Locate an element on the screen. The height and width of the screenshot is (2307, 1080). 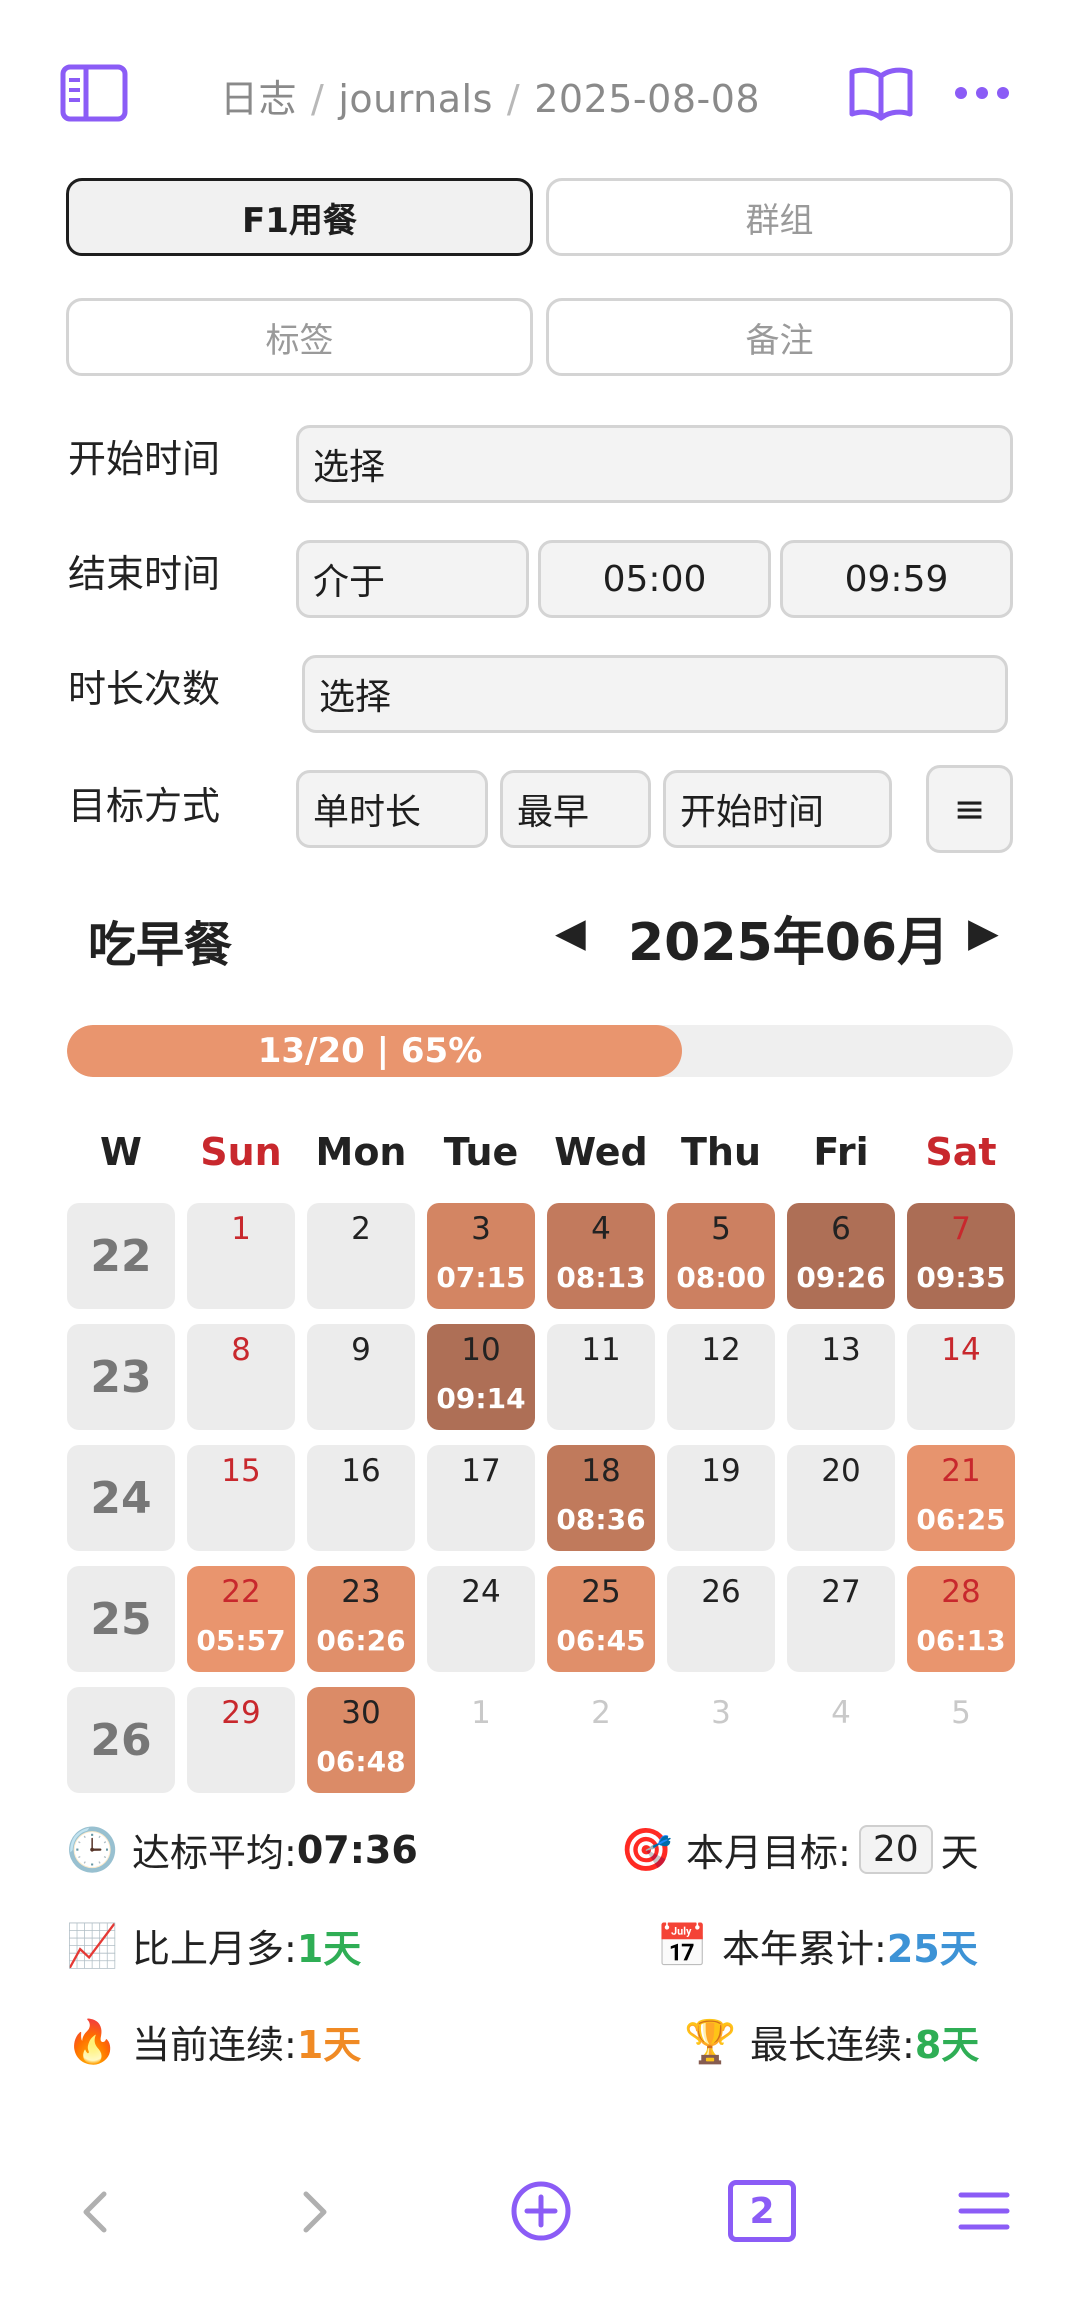
stat-avg-label: 达标平均: is located at coordinates (214, 1853).